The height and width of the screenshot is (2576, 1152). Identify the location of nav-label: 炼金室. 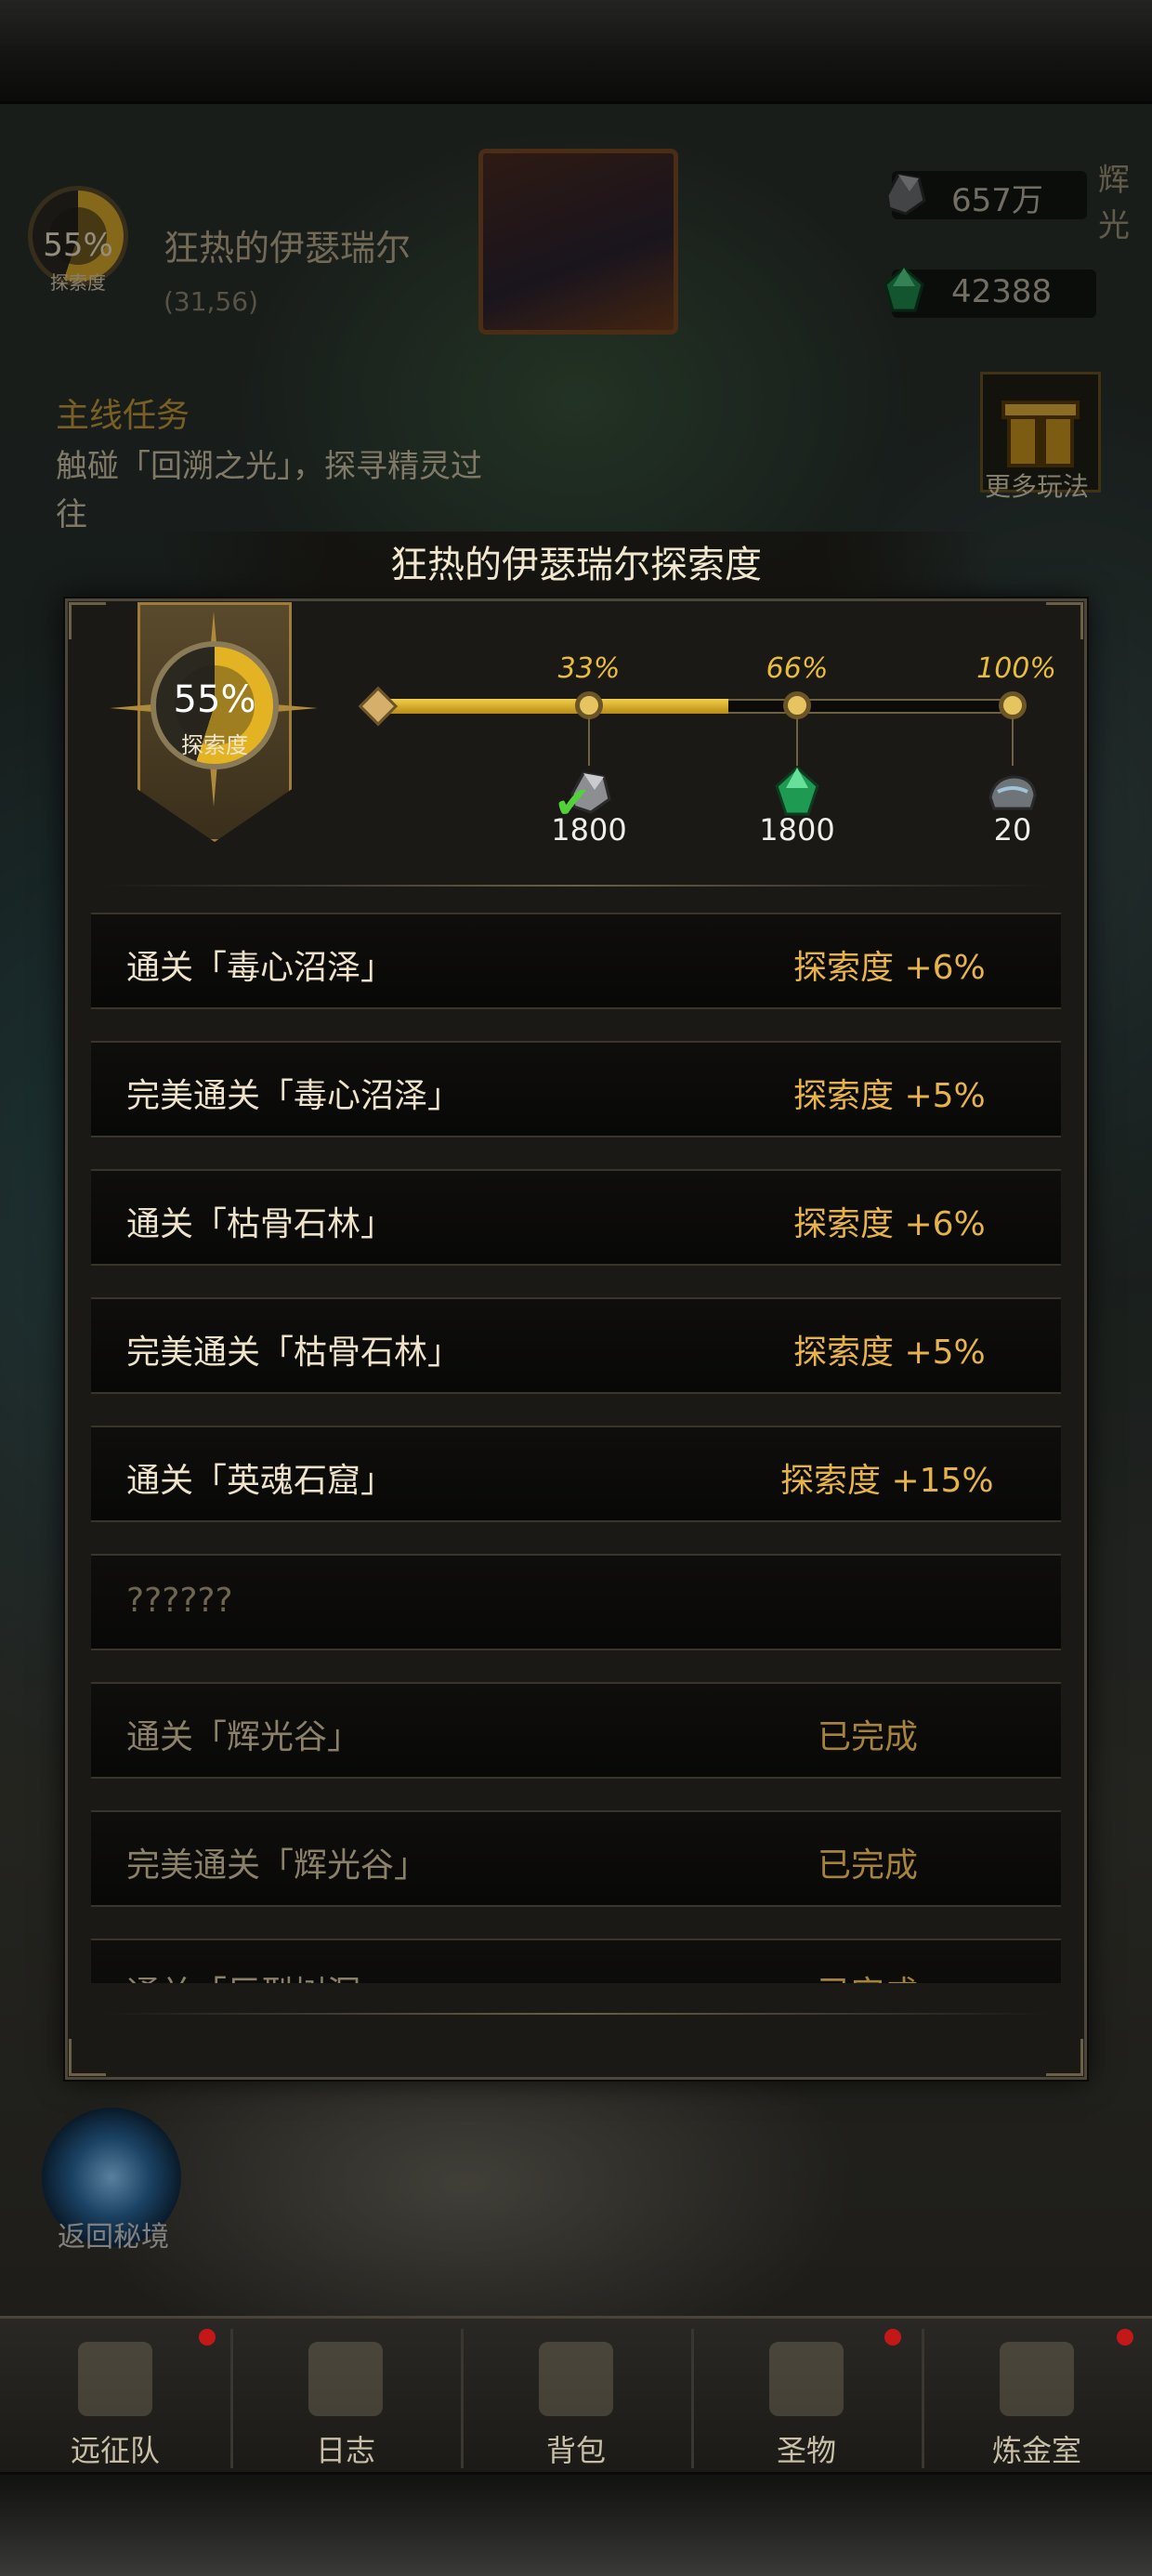
(1036, 2450).